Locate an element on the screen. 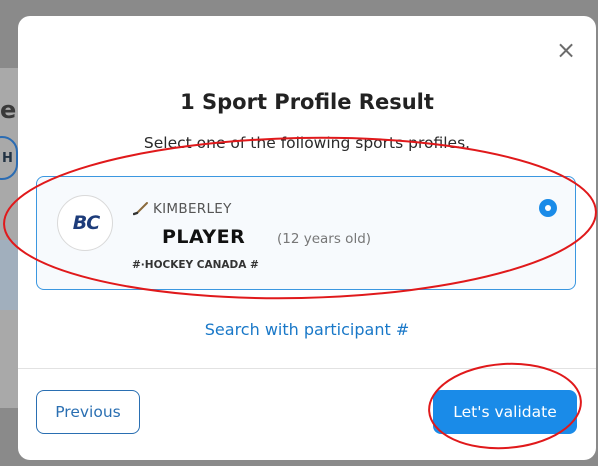 Image resolution: width=598 pixels, height=466 pixels. close-icon: × is located at coordinates (566, 50).